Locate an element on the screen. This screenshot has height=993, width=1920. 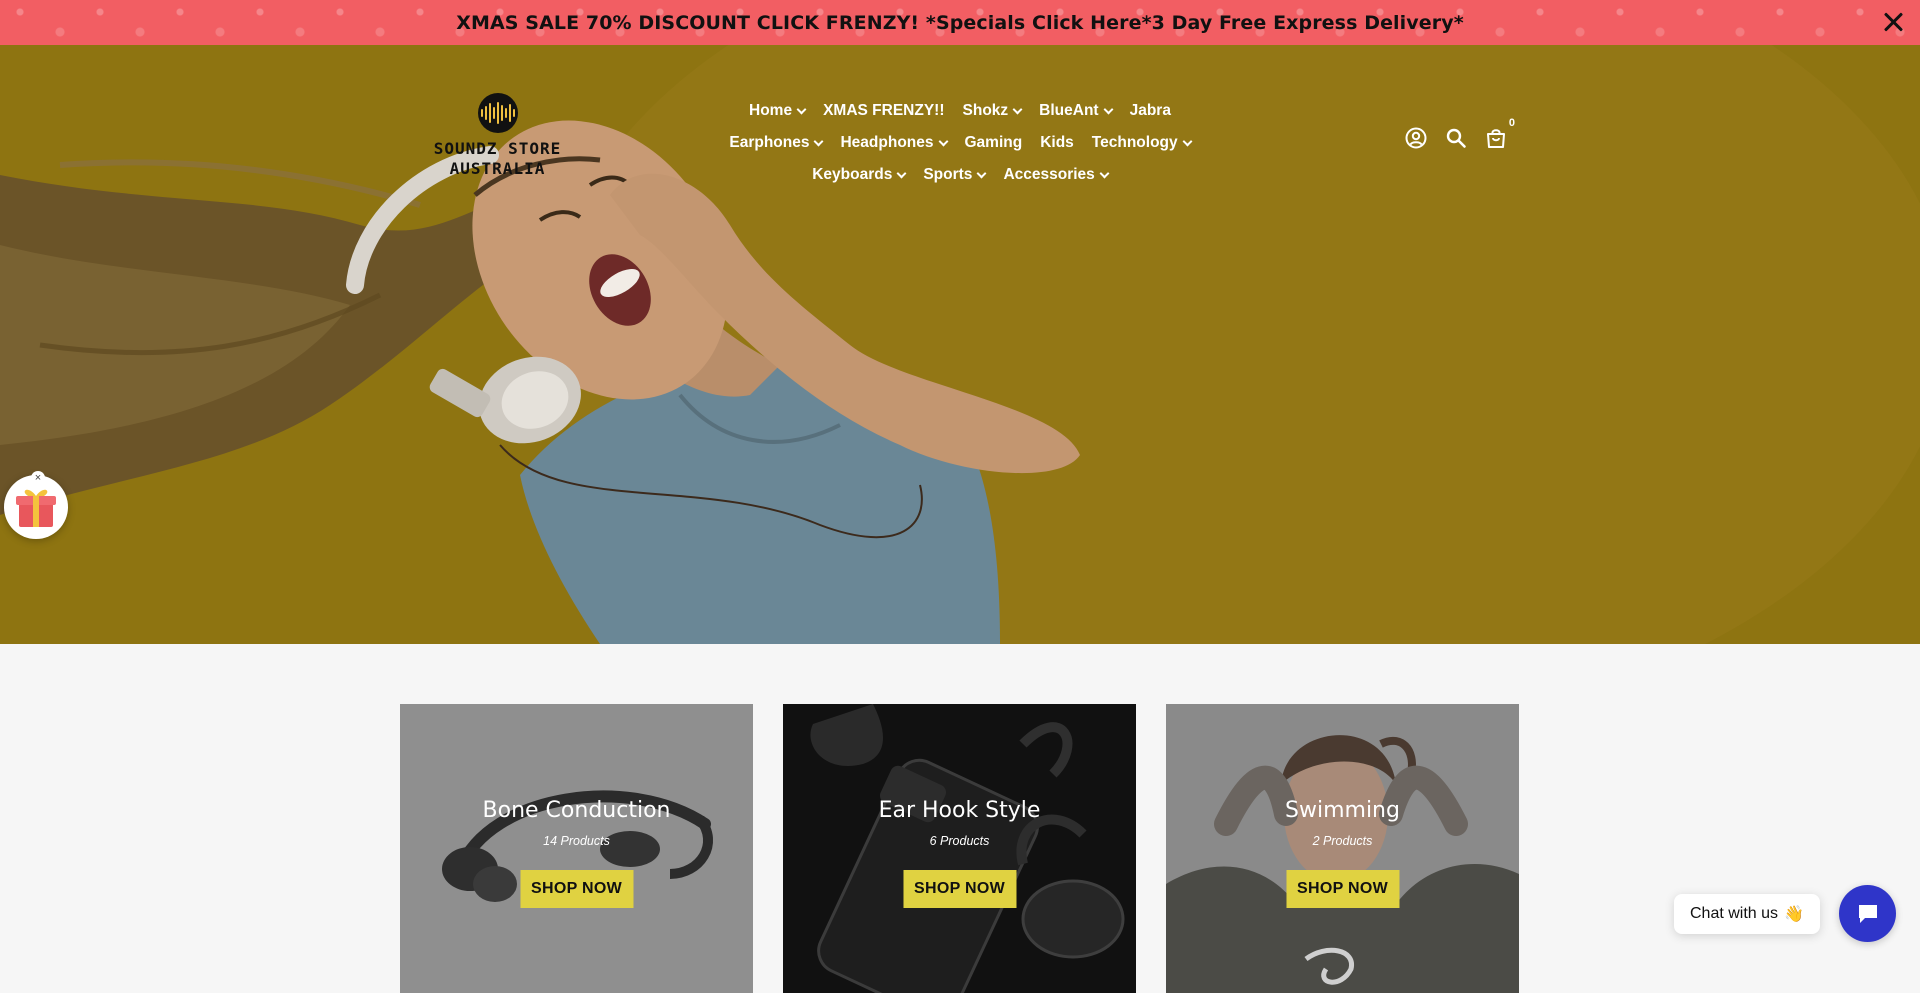
nav-item-label: Home is located at coordinates (771, 110).